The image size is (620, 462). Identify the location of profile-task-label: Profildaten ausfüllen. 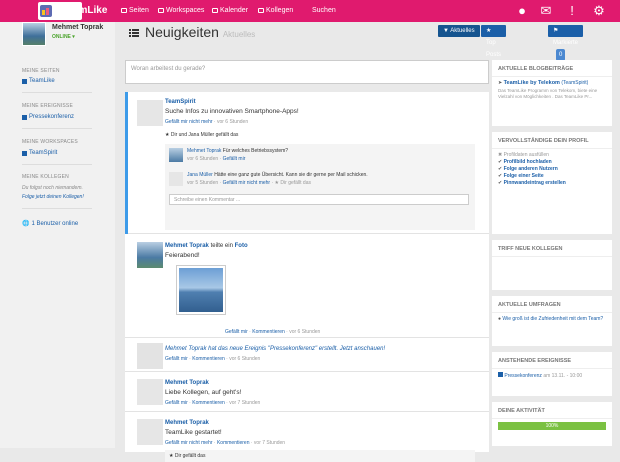
(526, 155).